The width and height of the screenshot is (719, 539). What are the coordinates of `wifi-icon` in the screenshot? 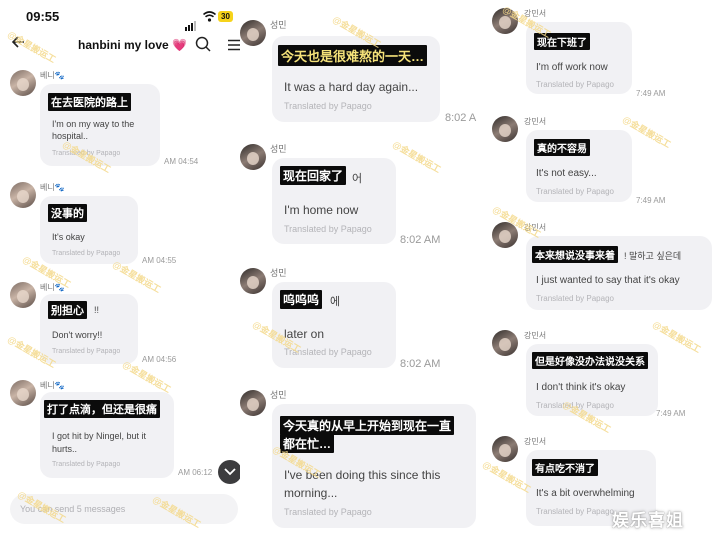 It's located at (209, 18).